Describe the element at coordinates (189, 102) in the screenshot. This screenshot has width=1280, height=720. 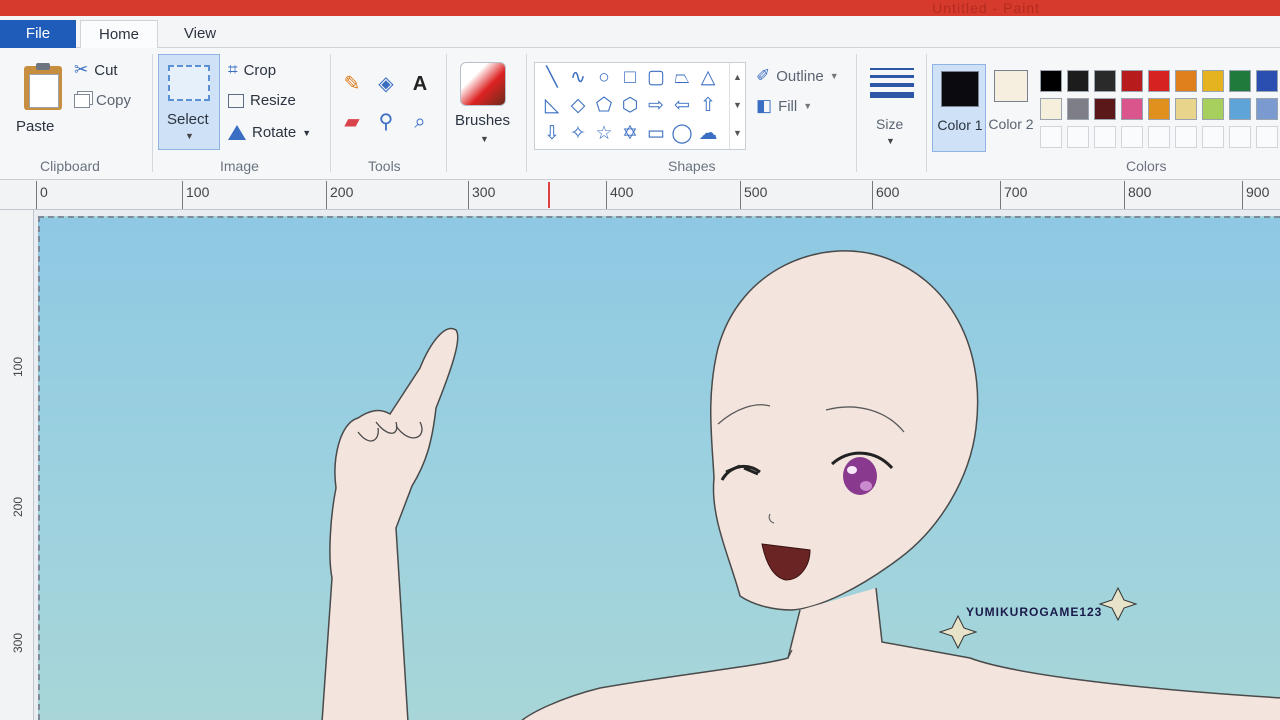
I see `select-button: Select ▼` at that location.